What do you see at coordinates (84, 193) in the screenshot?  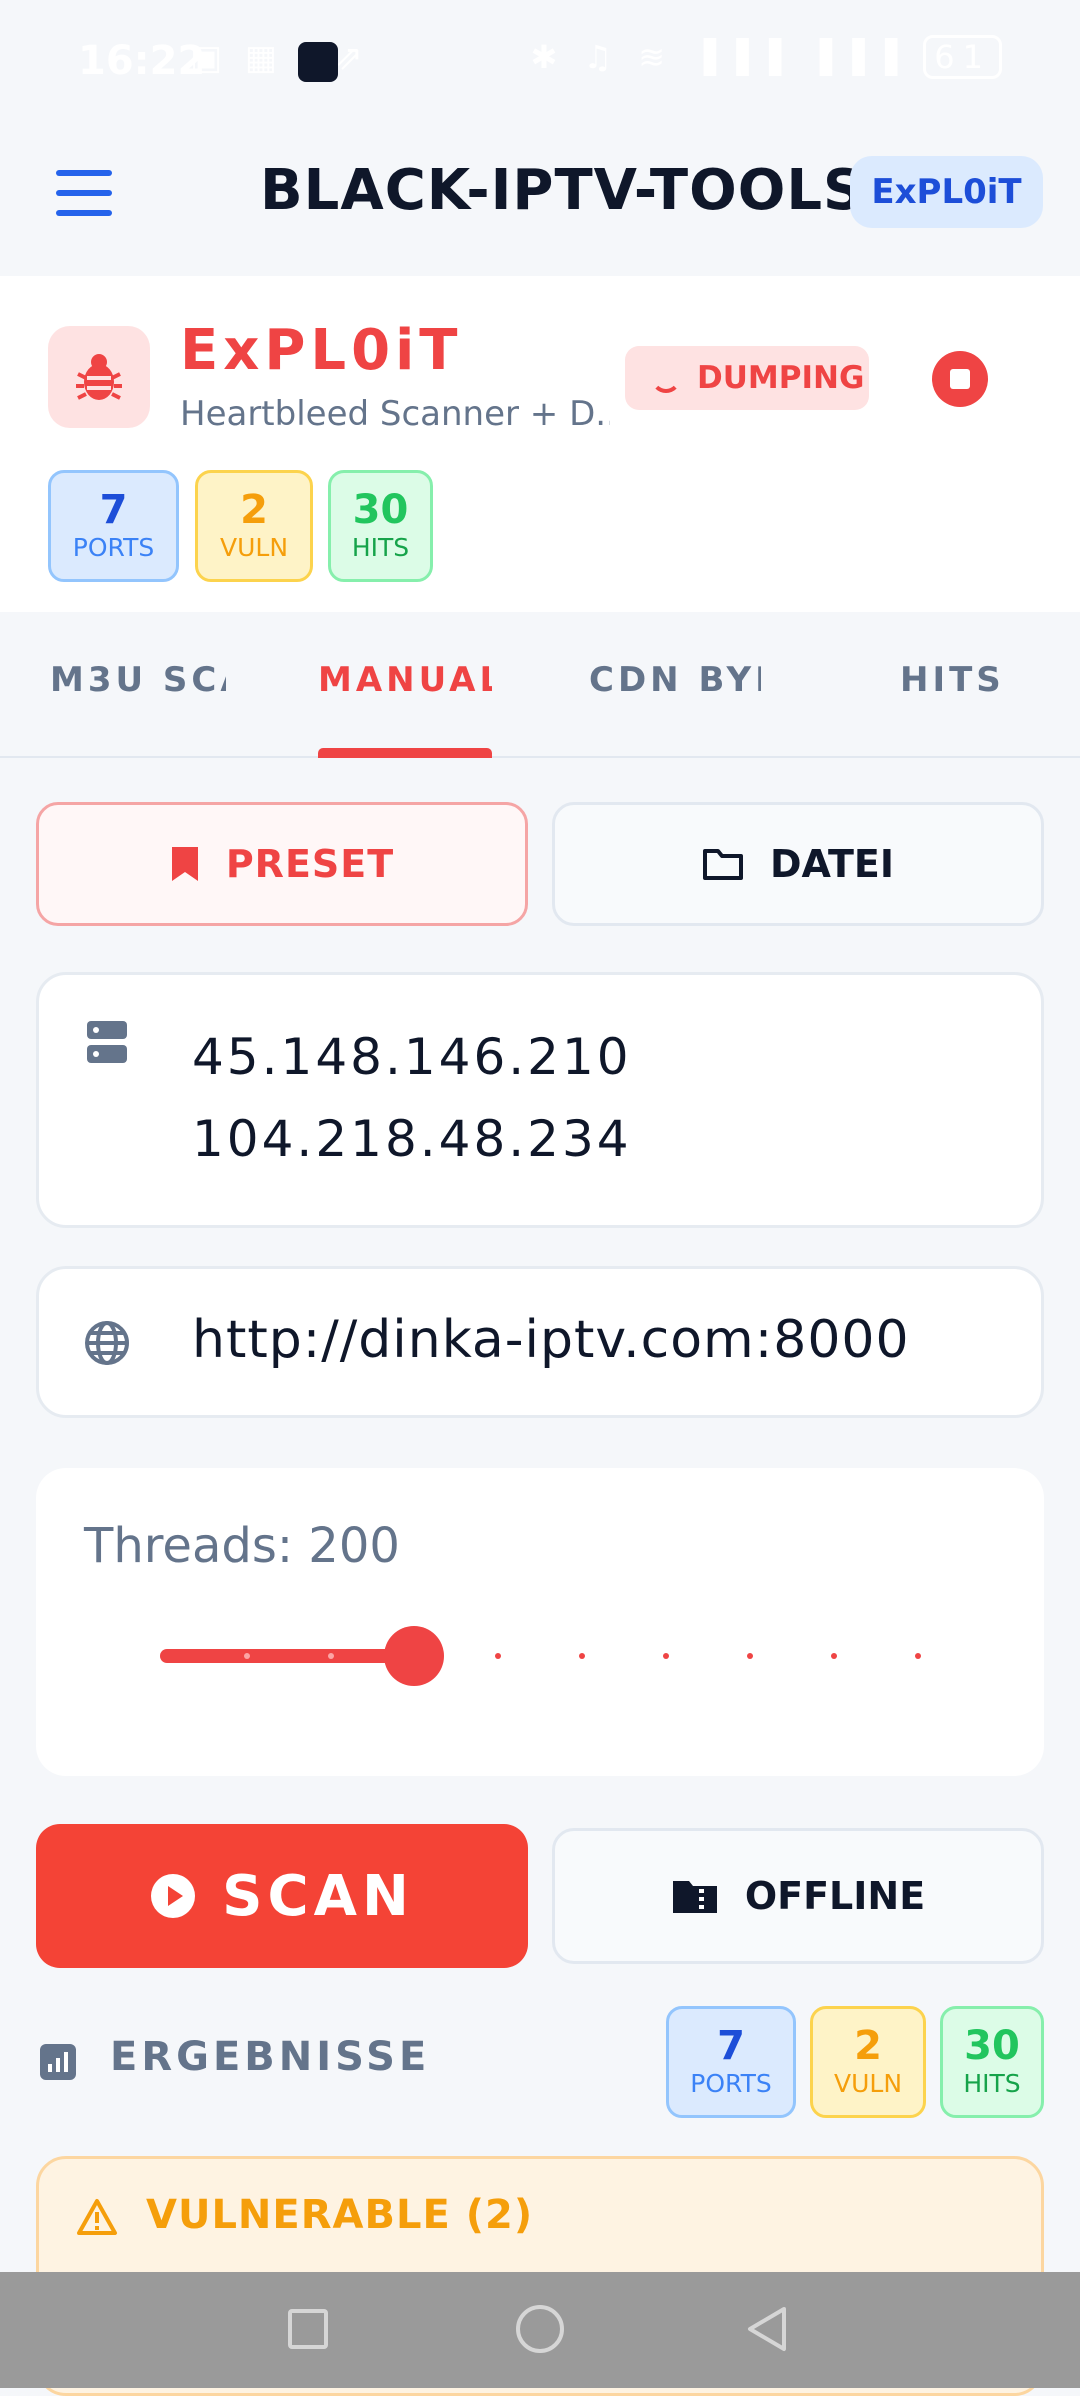 I see `menu-icon` at bounding box center [84, 193].